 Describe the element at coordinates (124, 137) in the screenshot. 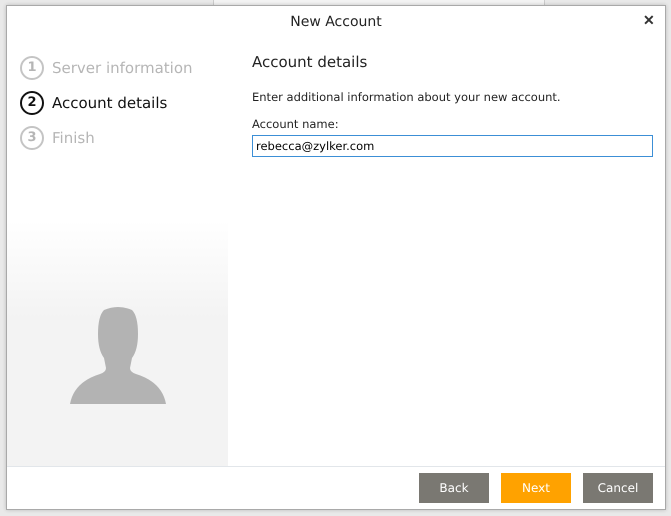

I see `wizard-step: 3 Finish` at that location.